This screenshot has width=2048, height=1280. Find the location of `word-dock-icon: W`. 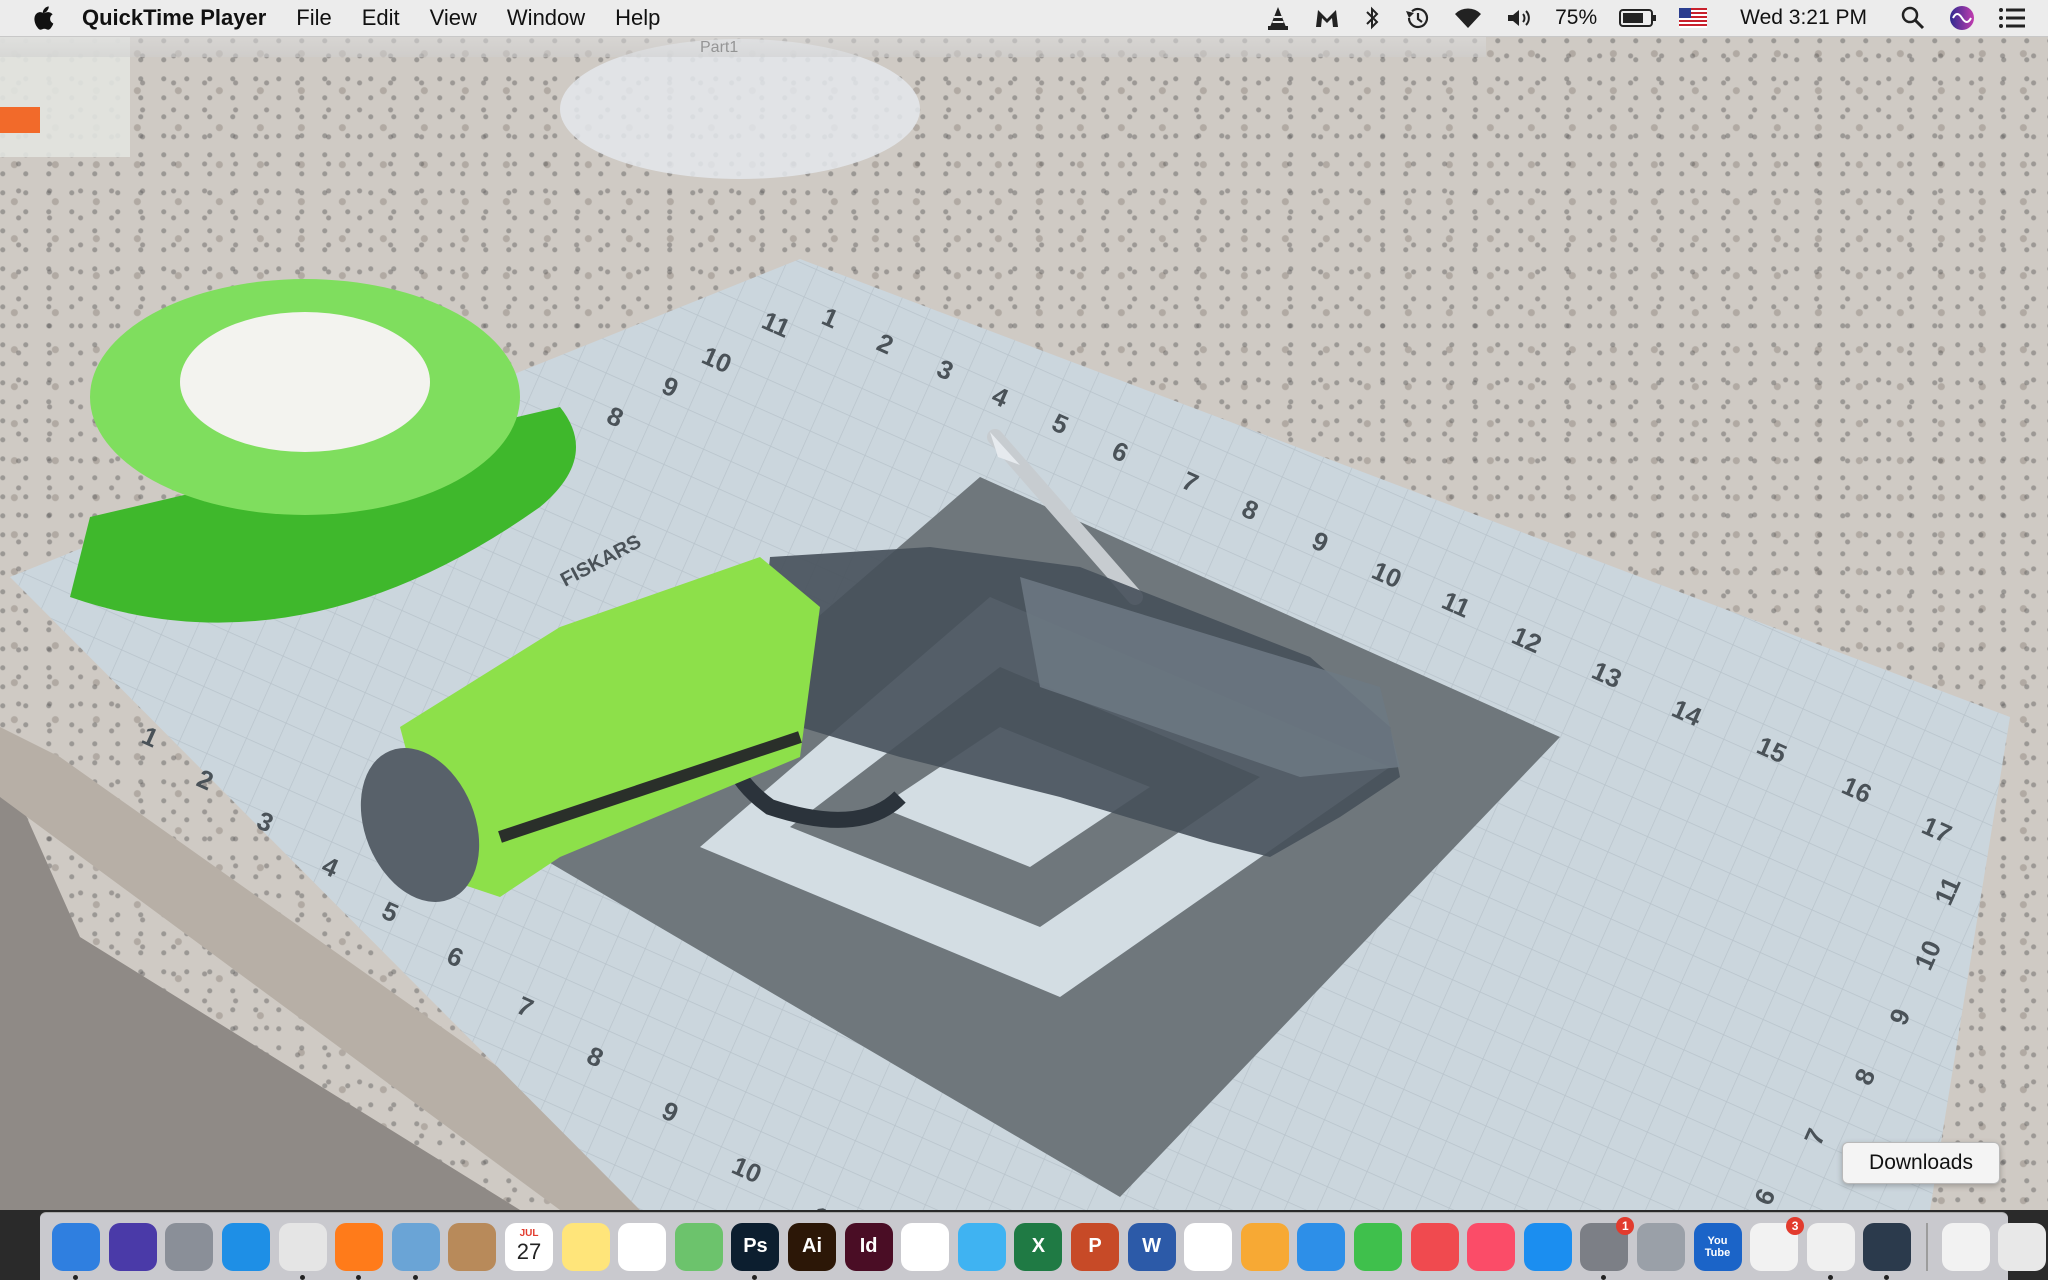

word-dock-icon: W is located at coordinates (1151, 1246).